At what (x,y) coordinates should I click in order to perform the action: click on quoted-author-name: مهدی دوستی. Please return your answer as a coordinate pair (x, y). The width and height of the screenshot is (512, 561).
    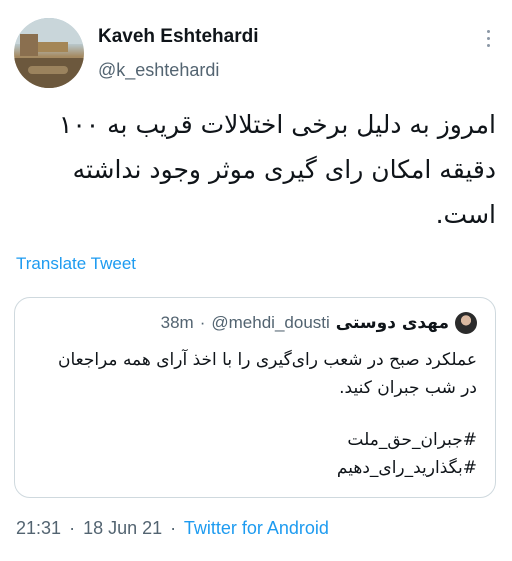
    Looking at the image, I should click on (392, 323).